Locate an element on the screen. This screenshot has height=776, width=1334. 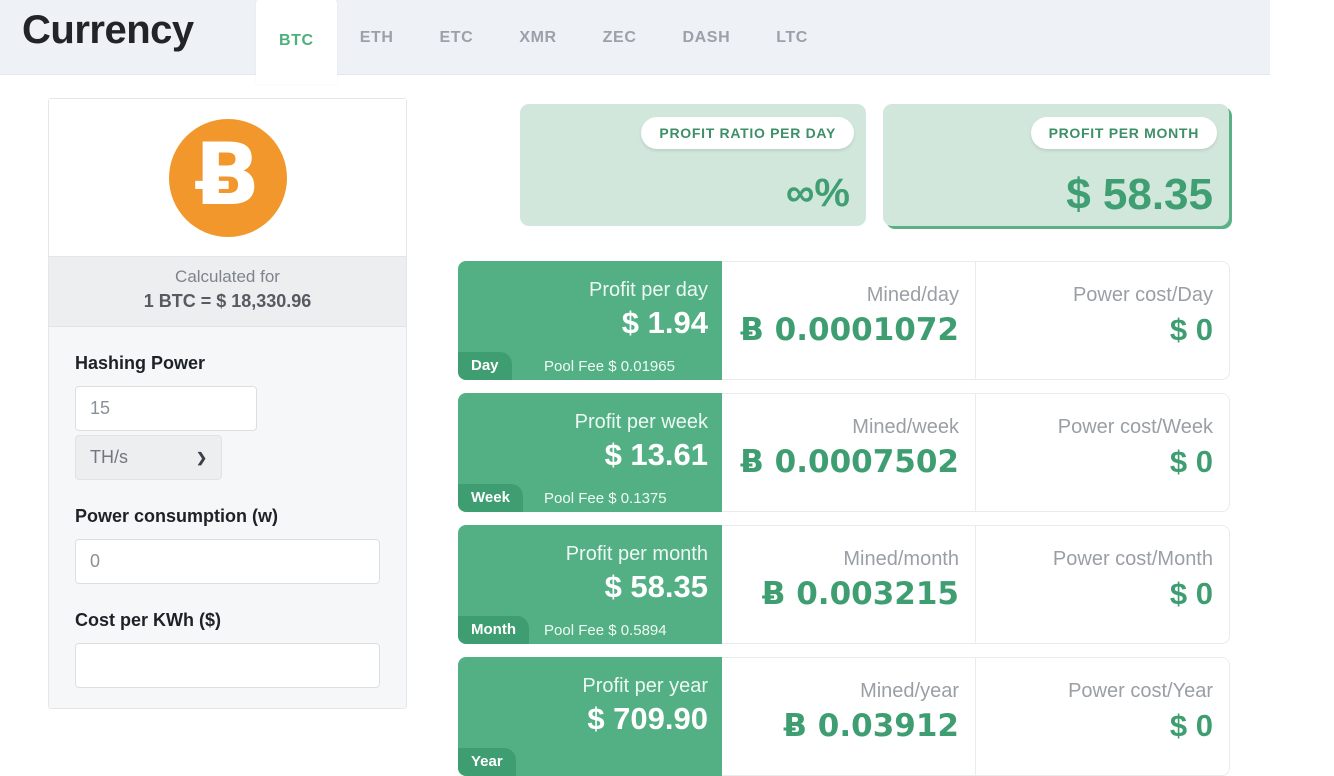
profit-label: Profit per day is located at coordinates (648, 290).